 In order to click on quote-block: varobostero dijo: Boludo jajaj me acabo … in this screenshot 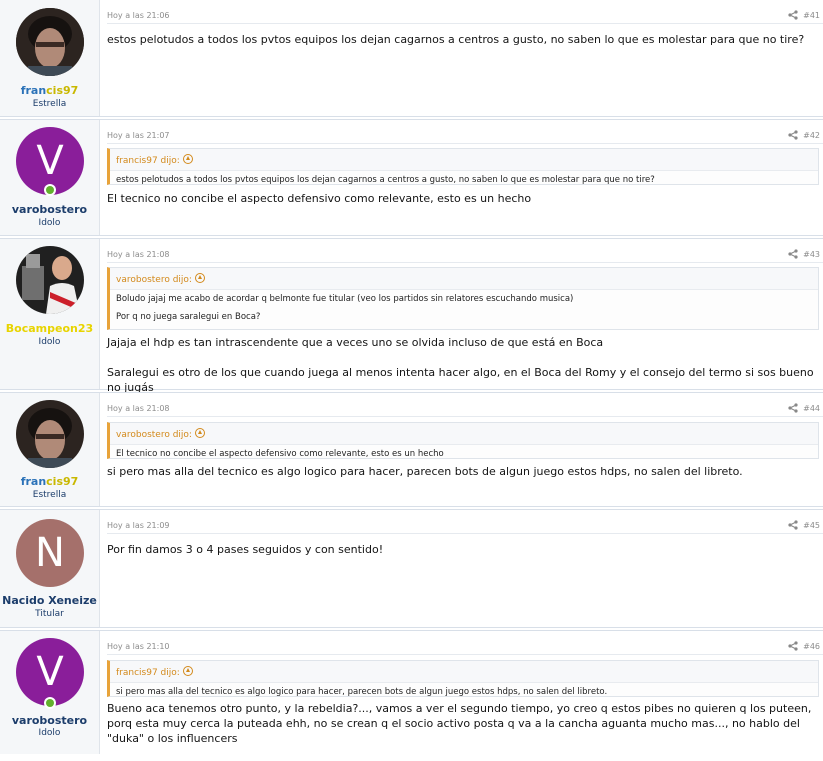, I will do `click(463, 298)`.